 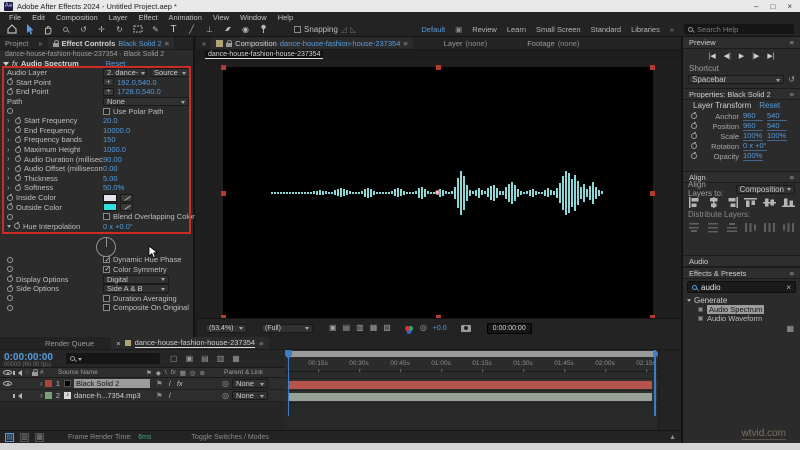 What do you see at coordinates (180, 383) in the screenshot?
I see `fx-switch: fx` at bounding box center [180, 383].